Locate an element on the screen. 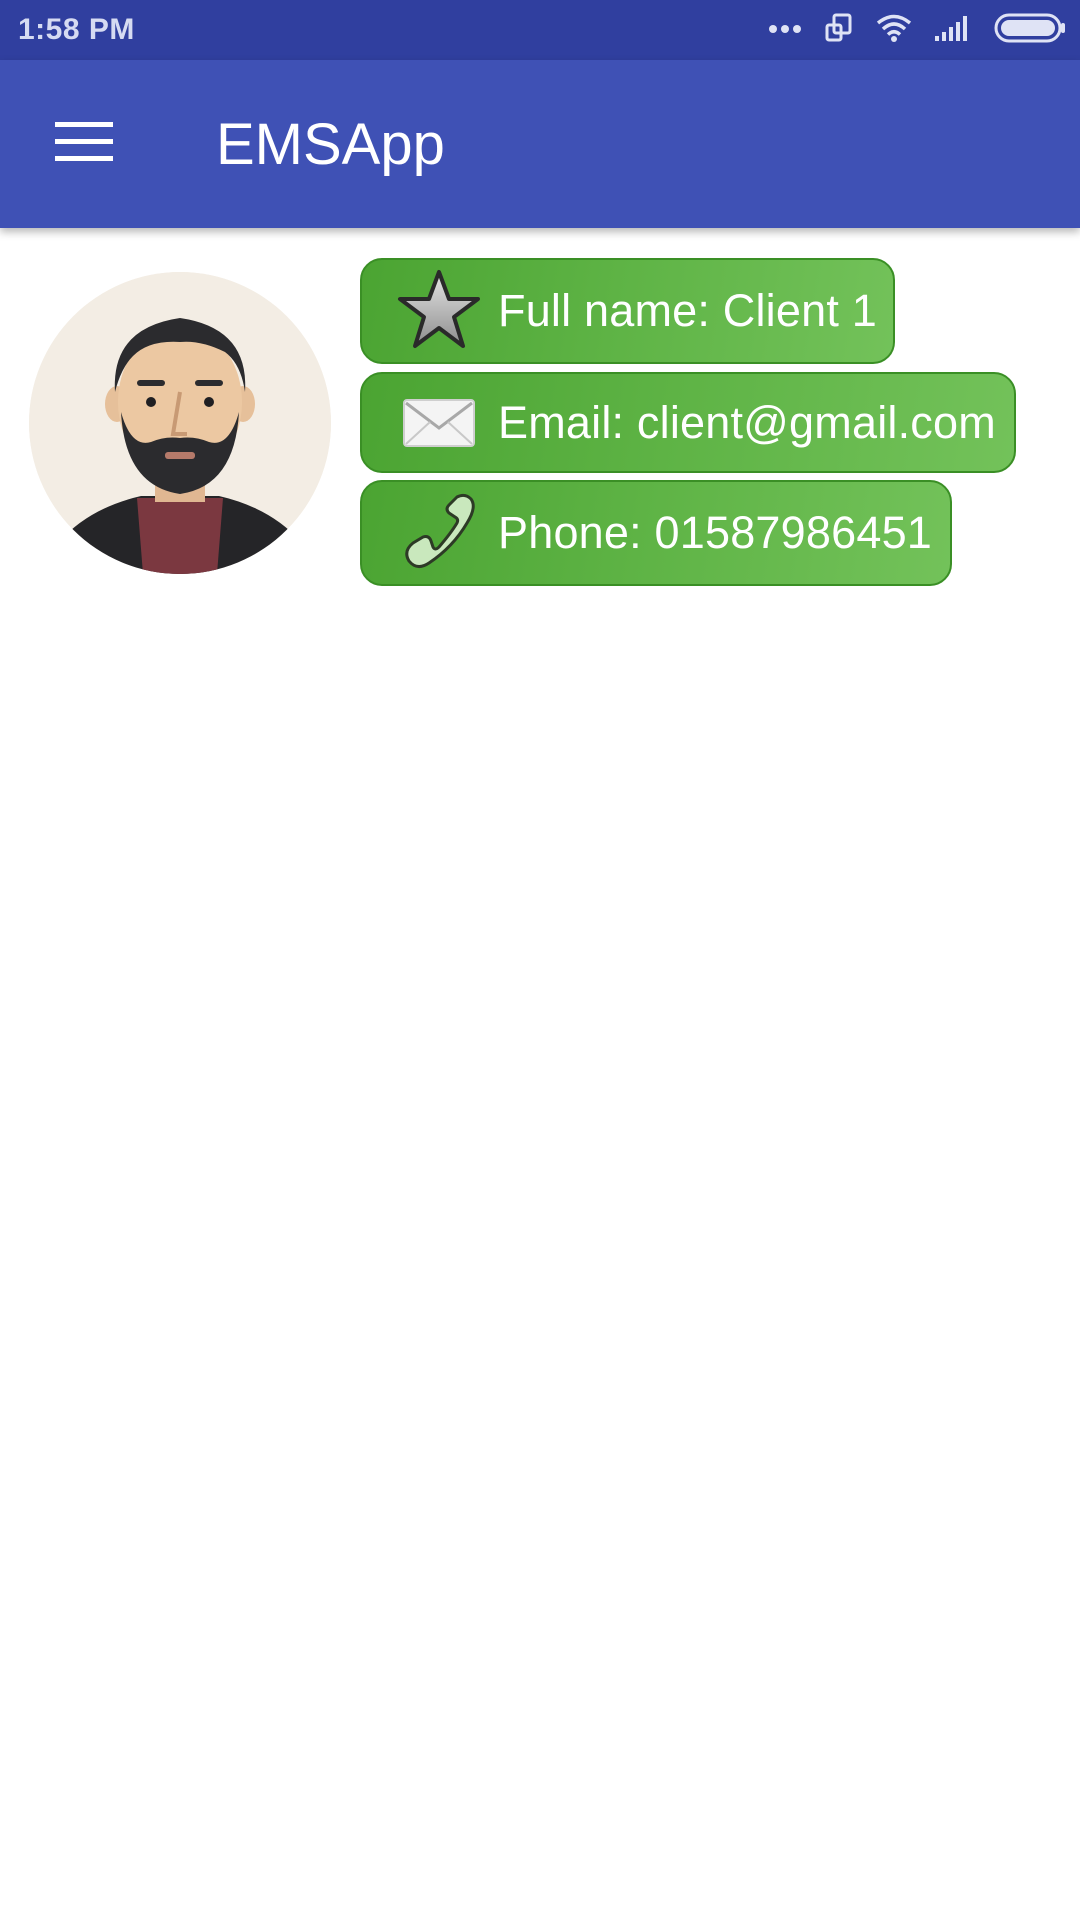 The width and height of the screenshot is (1080, 1920). battery-icon is located at coordinates (1030, 30).